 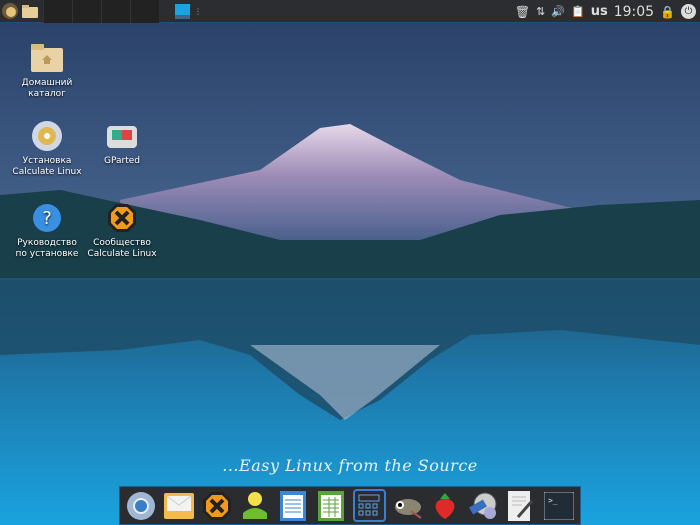 I want to click on volume-icon: 🔊, so click(x=558, y=11).